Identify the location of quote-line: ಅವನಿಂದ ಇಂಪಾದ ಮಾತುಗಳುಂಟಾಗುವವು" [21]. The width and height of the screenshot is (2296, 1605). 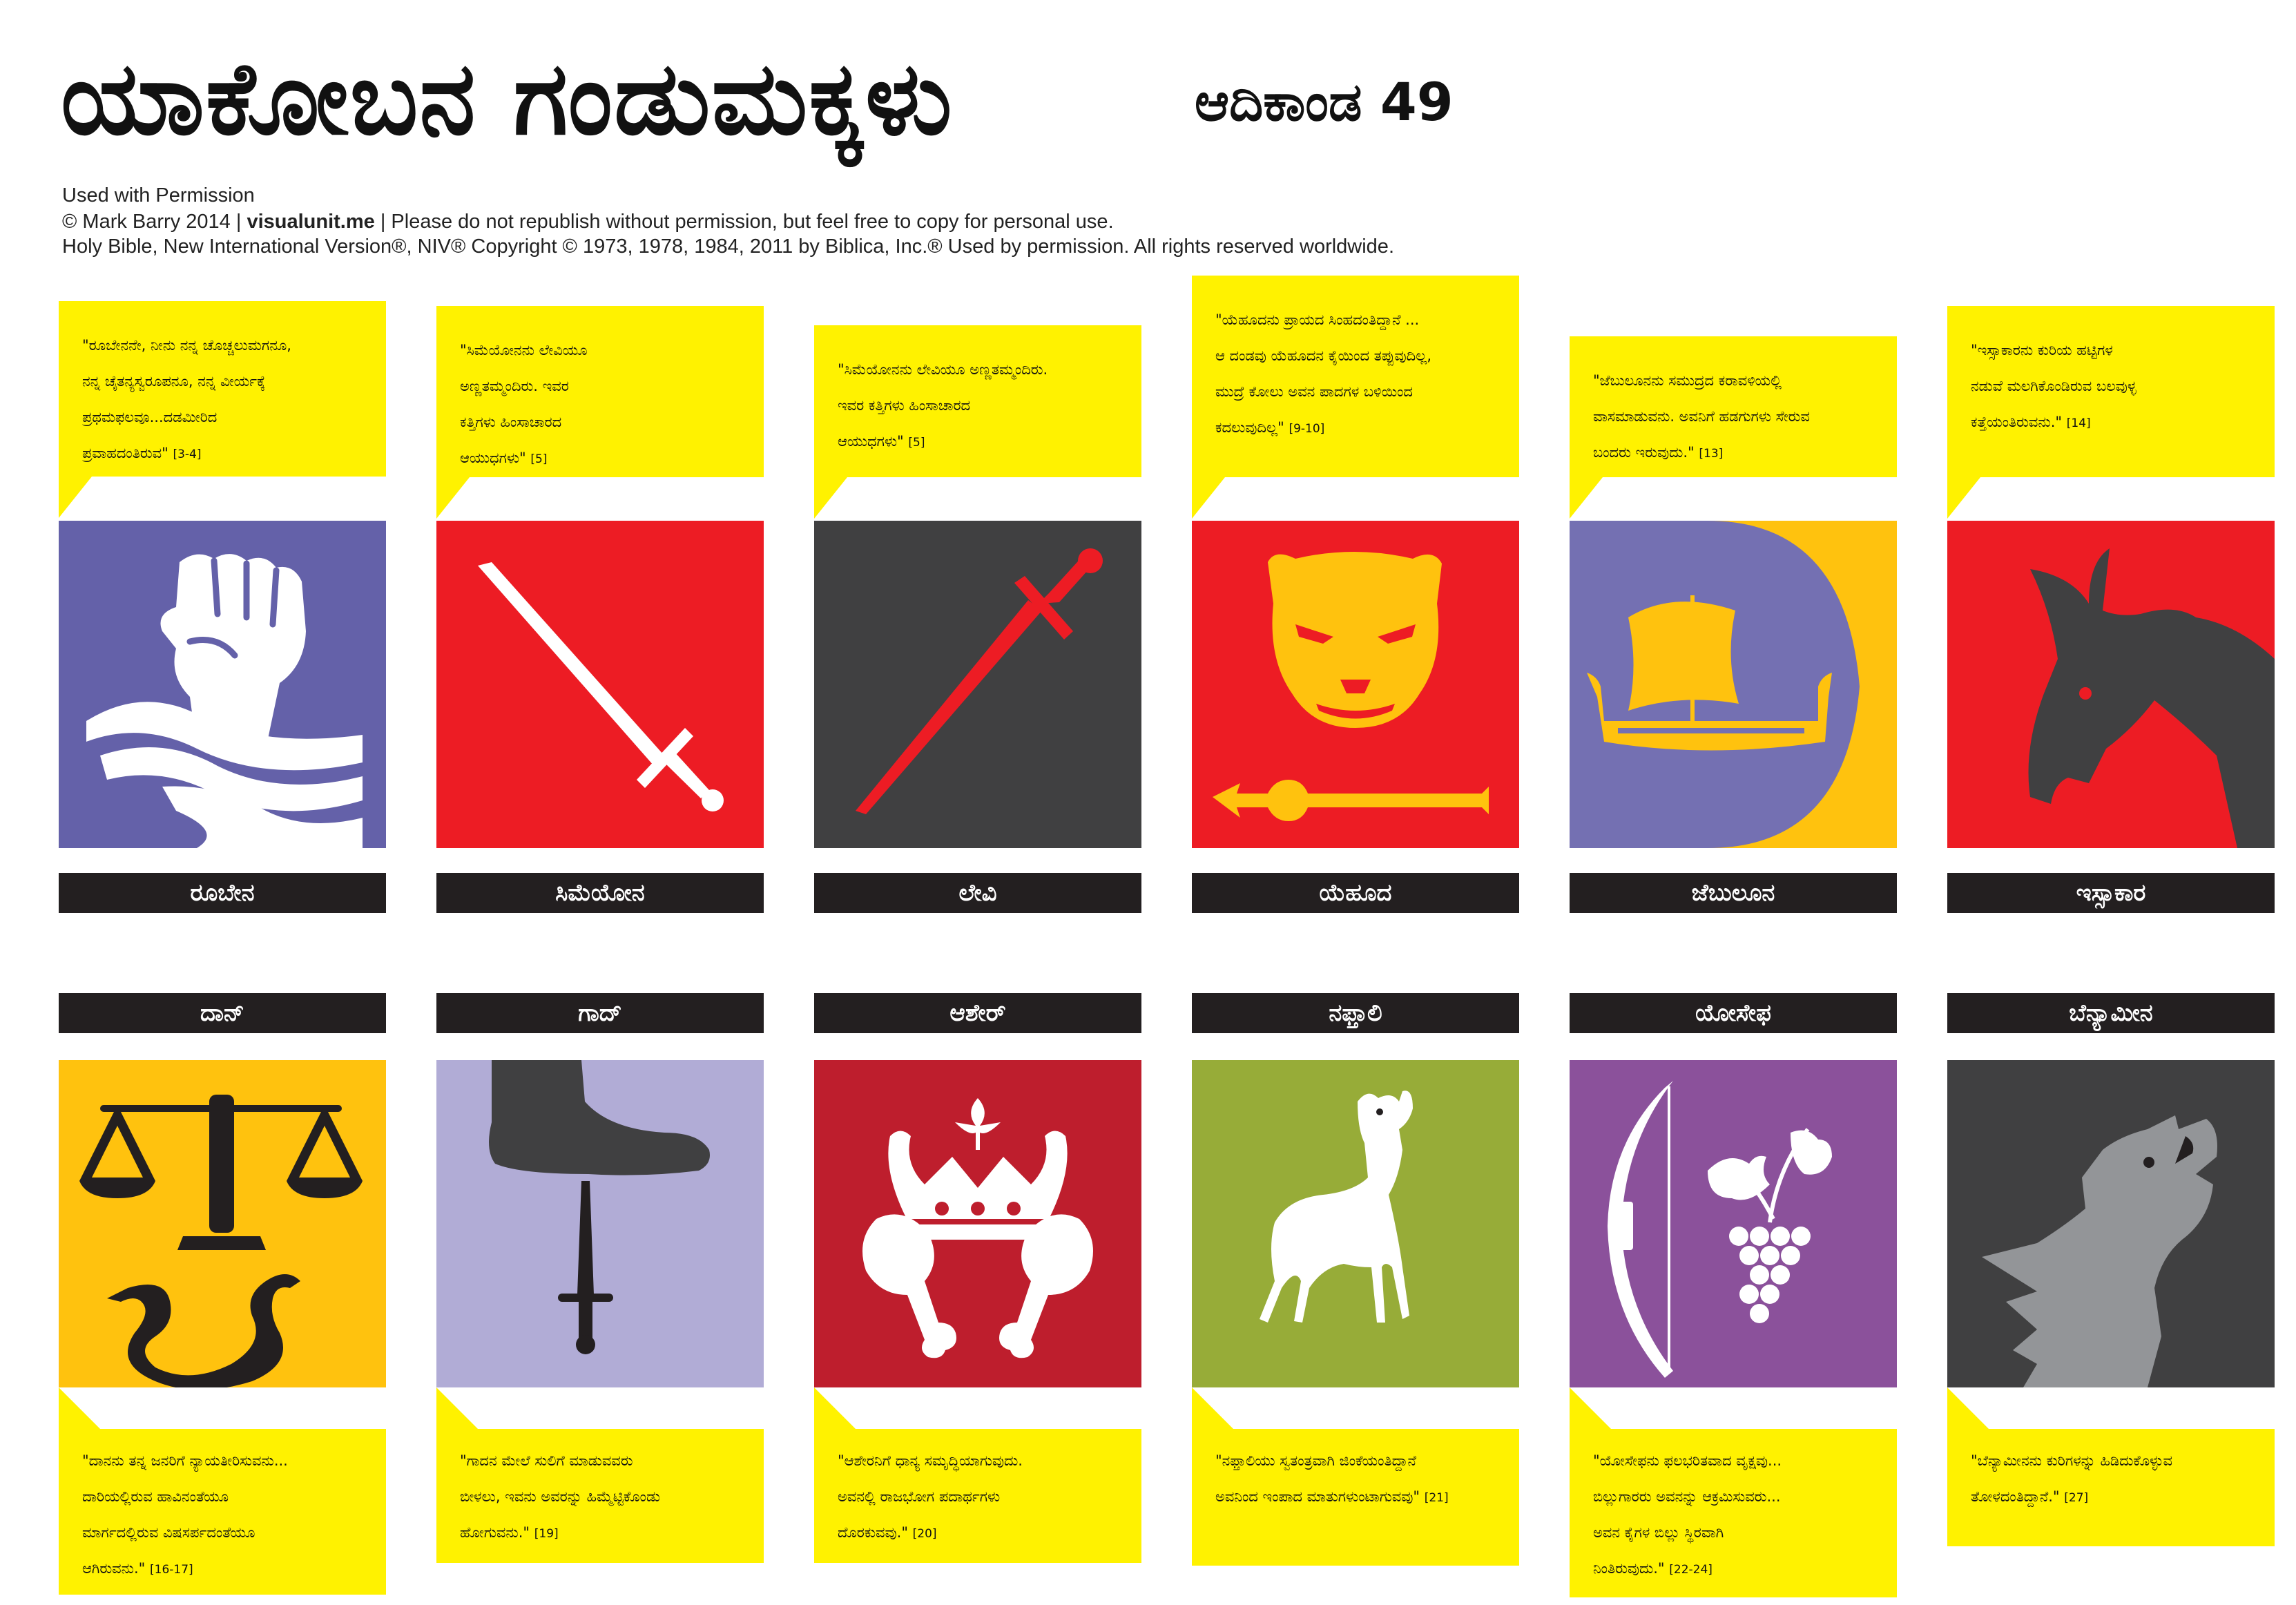
(1332, 1496).